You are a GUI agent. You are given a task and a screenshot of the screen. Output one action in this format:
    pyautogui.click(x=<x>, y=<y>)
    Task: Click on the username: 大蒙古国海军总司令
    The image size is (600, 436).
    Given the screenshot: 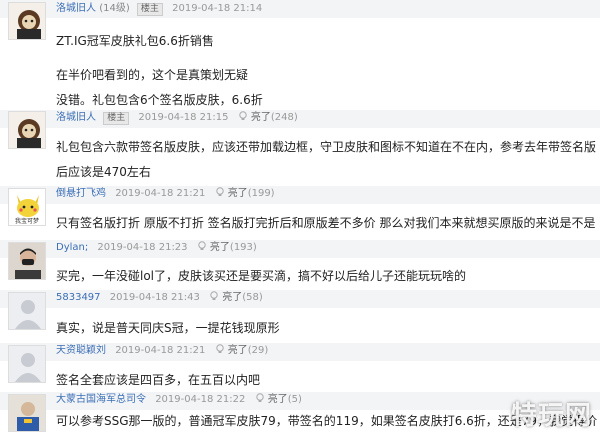 What is the action you would take?
    pyautogui.click(x=101, y=399)
    